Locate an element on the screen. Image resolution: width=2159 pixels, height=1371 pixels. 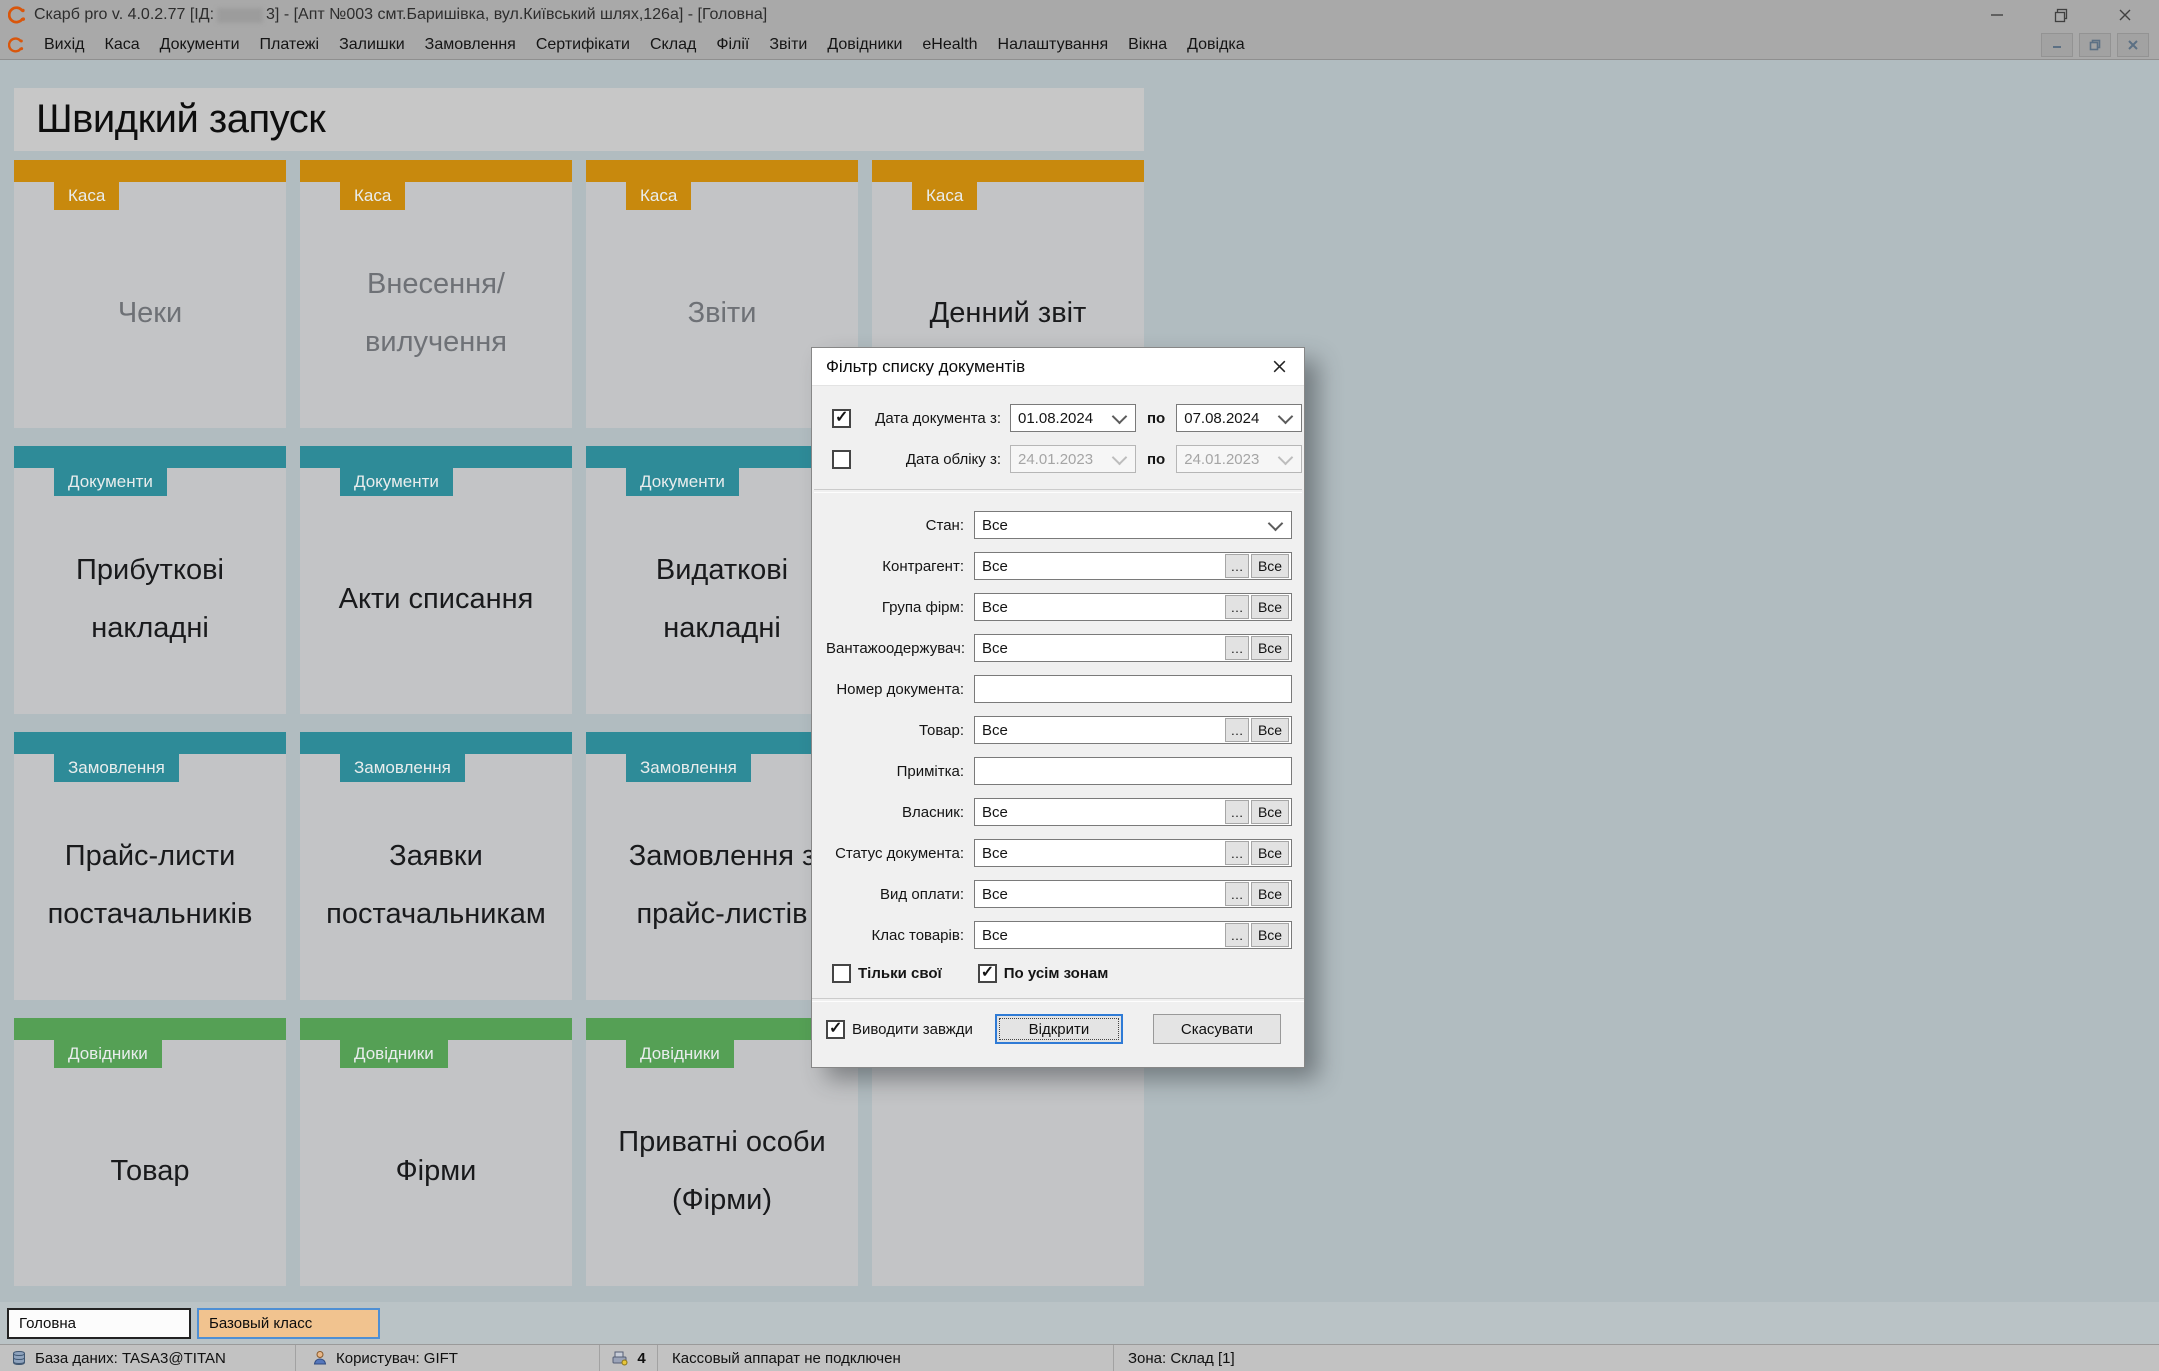
filter-row-tovar: Товар: Все … Все is located at coordinates (1059, 730).